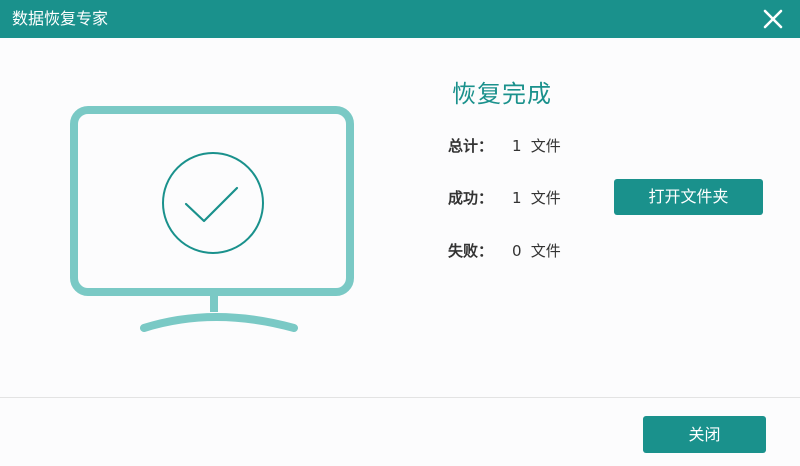 The width and height of the screenshot is (800, 466). Describe the element at coordinates (471, 251) in the screenshot. I see `failed-label: 失败：` at that location.